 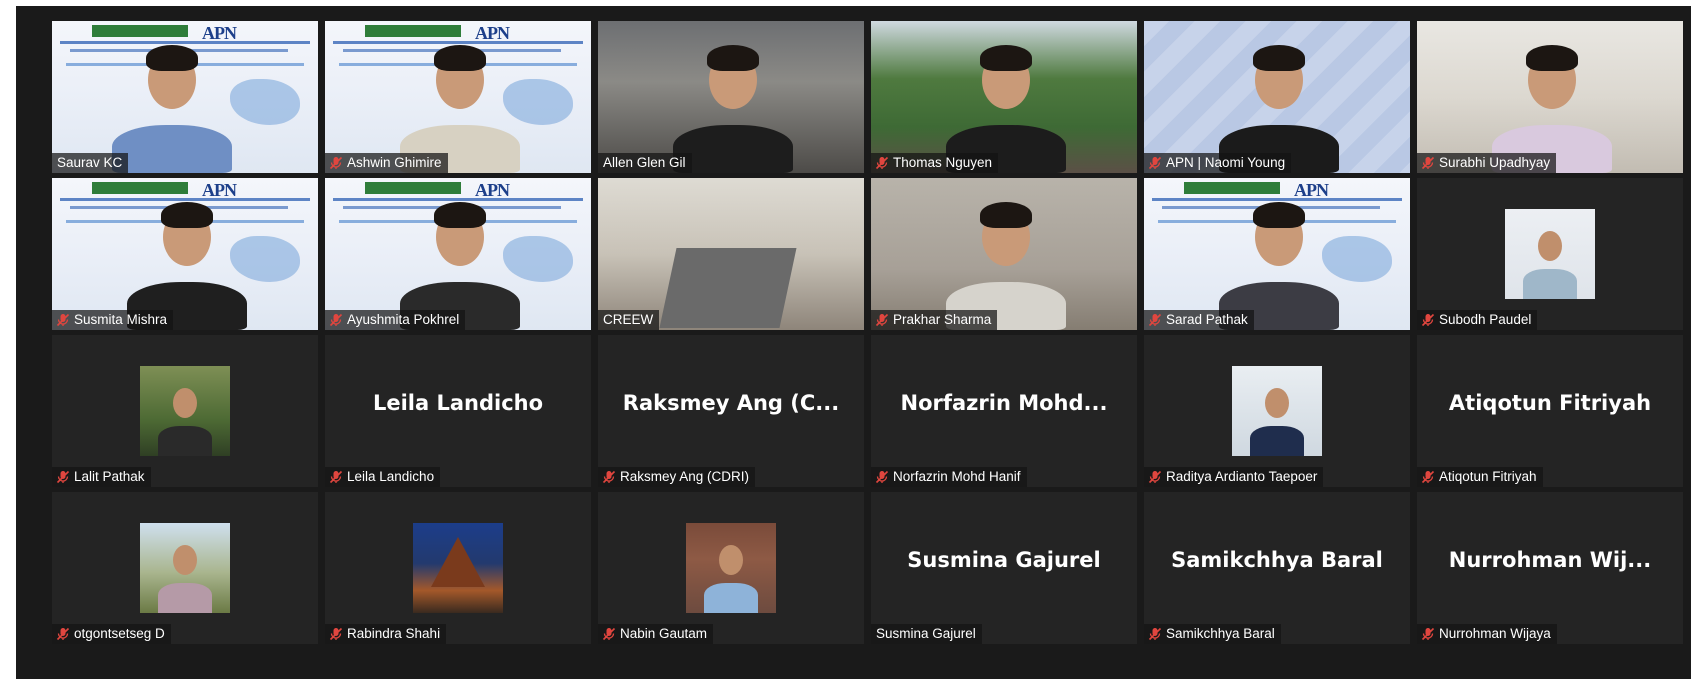 I want to click on participant-tile: Susmina Gajurel Susmina Gajurel, so click(x=1004, y=568).